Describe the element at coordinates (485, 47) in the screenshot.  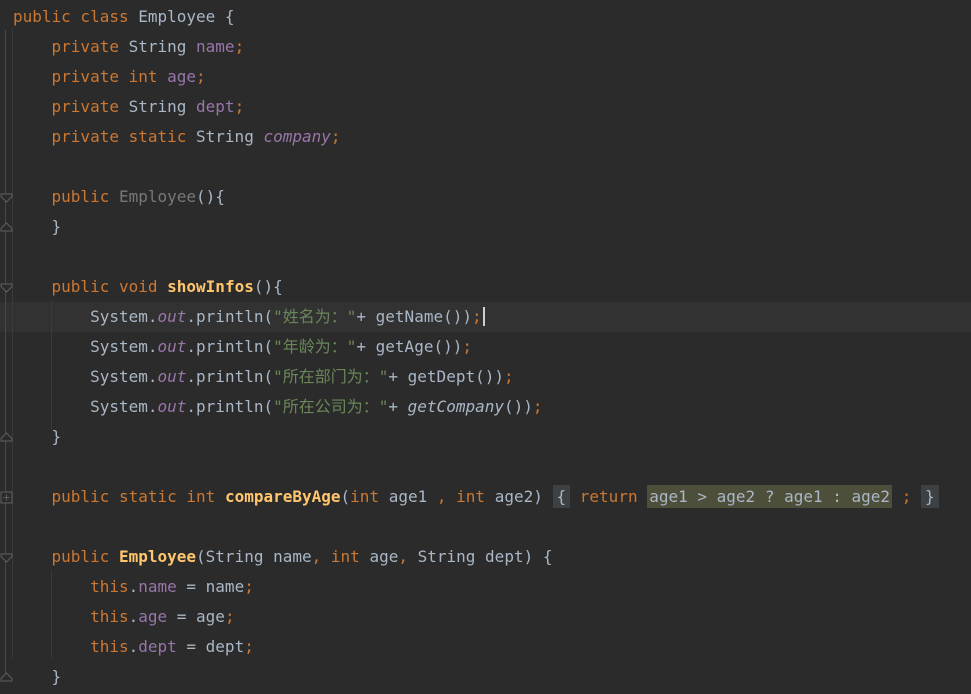
I see `code-line: private String name;` at that location.